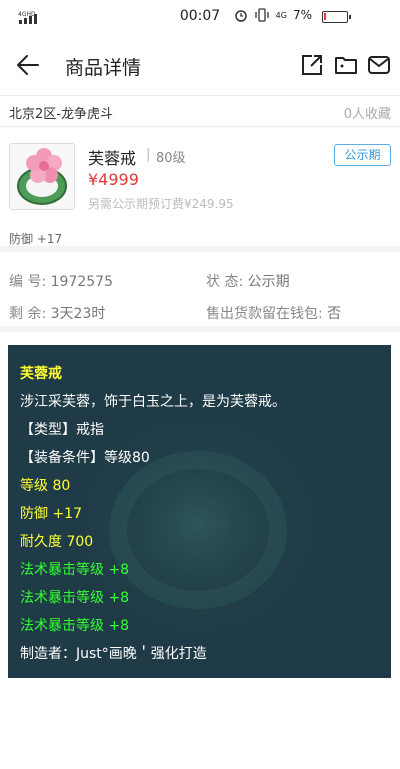 The width and height of the screenshot is (400, 769). I want to click on desc-requirement: 【装备条件】等级80, so click(85, 458).